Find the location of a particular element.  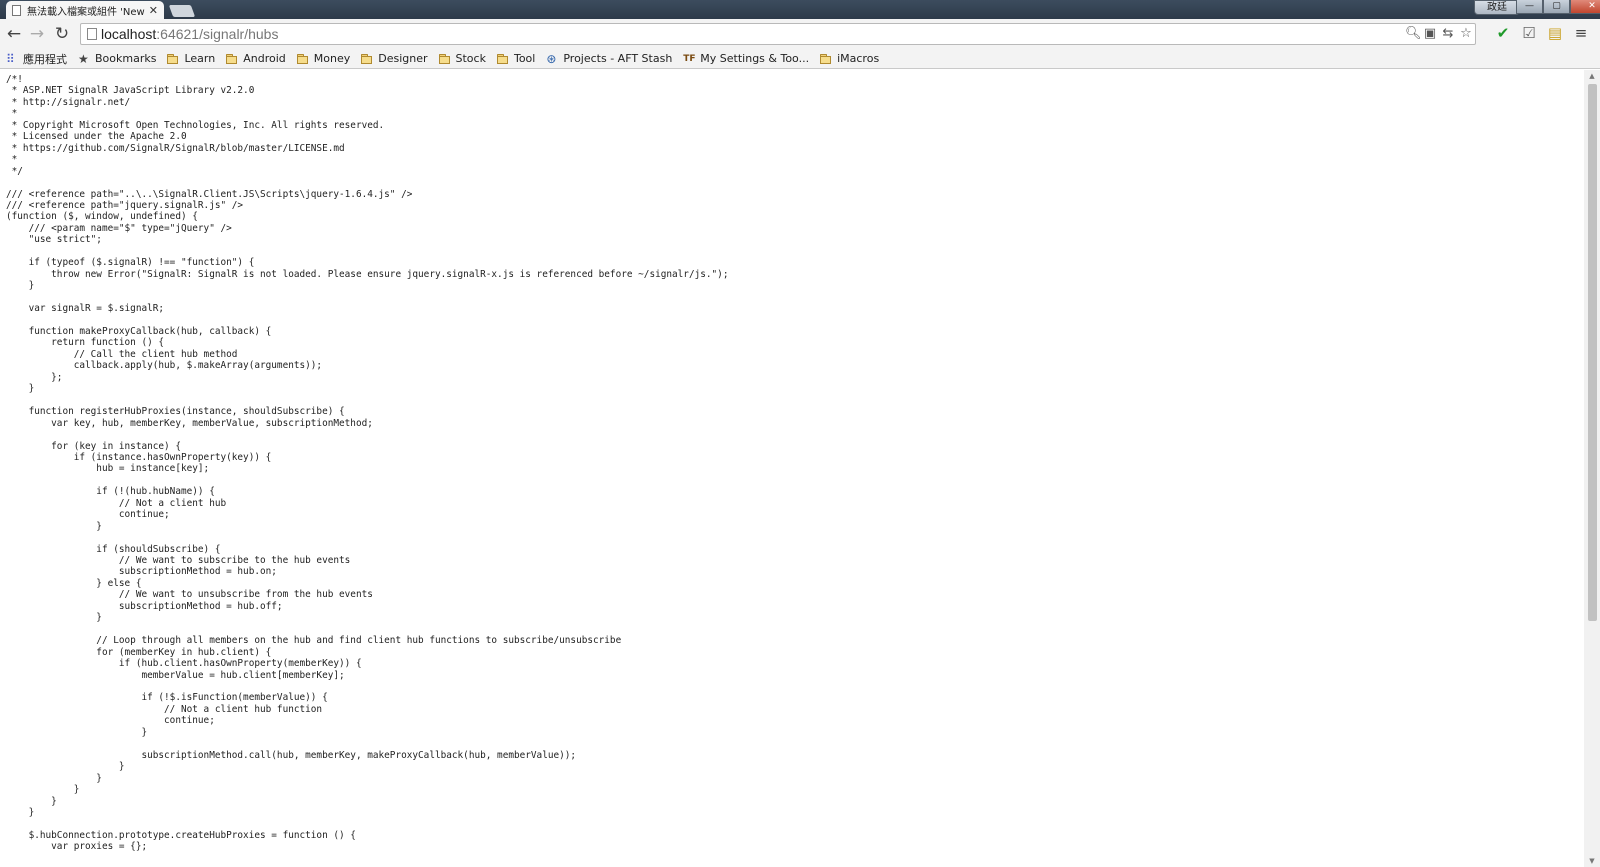

menu-icon: ≡ is located at coordinates (1581, 33).